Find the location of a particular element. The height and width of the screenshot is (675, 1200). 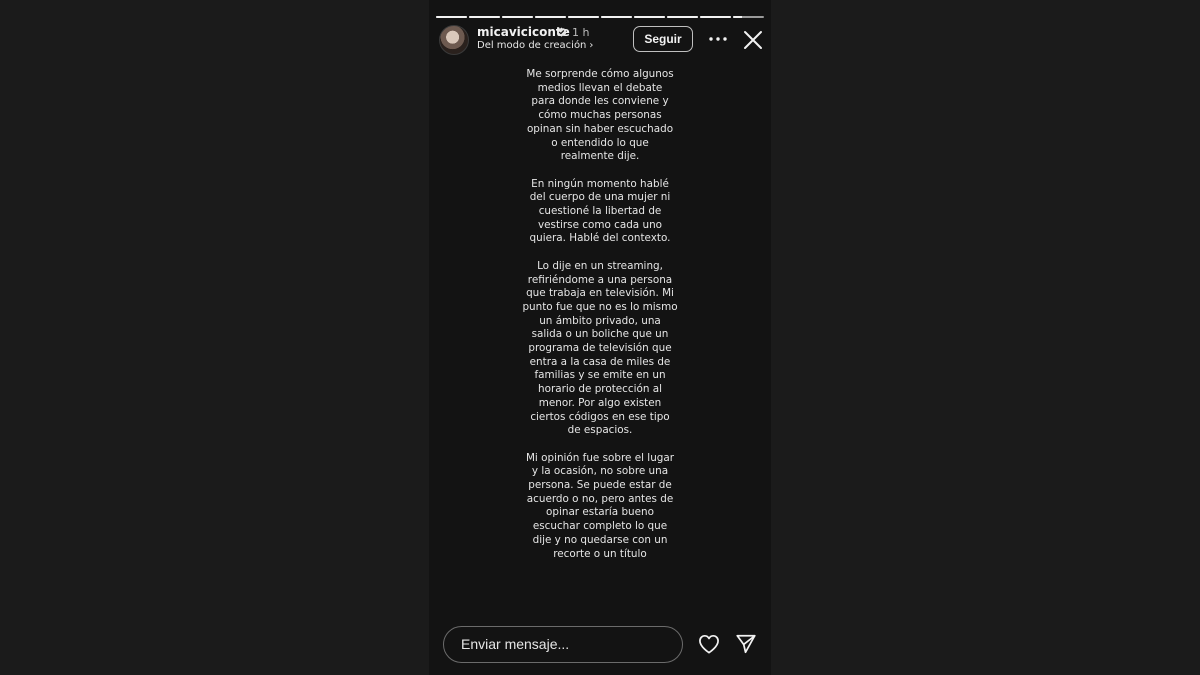

avatar is located at coordinates (454, 40).